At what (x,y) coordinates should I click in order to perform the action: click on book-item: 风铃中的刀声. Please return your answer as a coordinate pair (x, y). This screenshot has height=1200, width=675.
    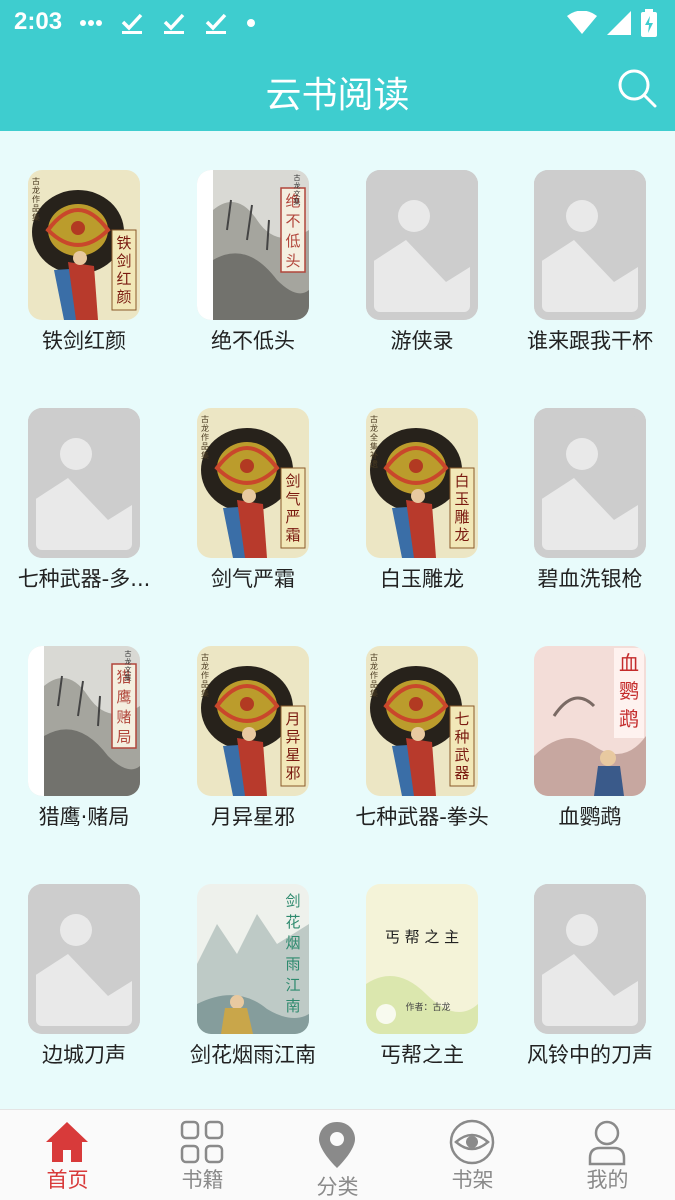
    Looking at the image, I should click on (590, 964).